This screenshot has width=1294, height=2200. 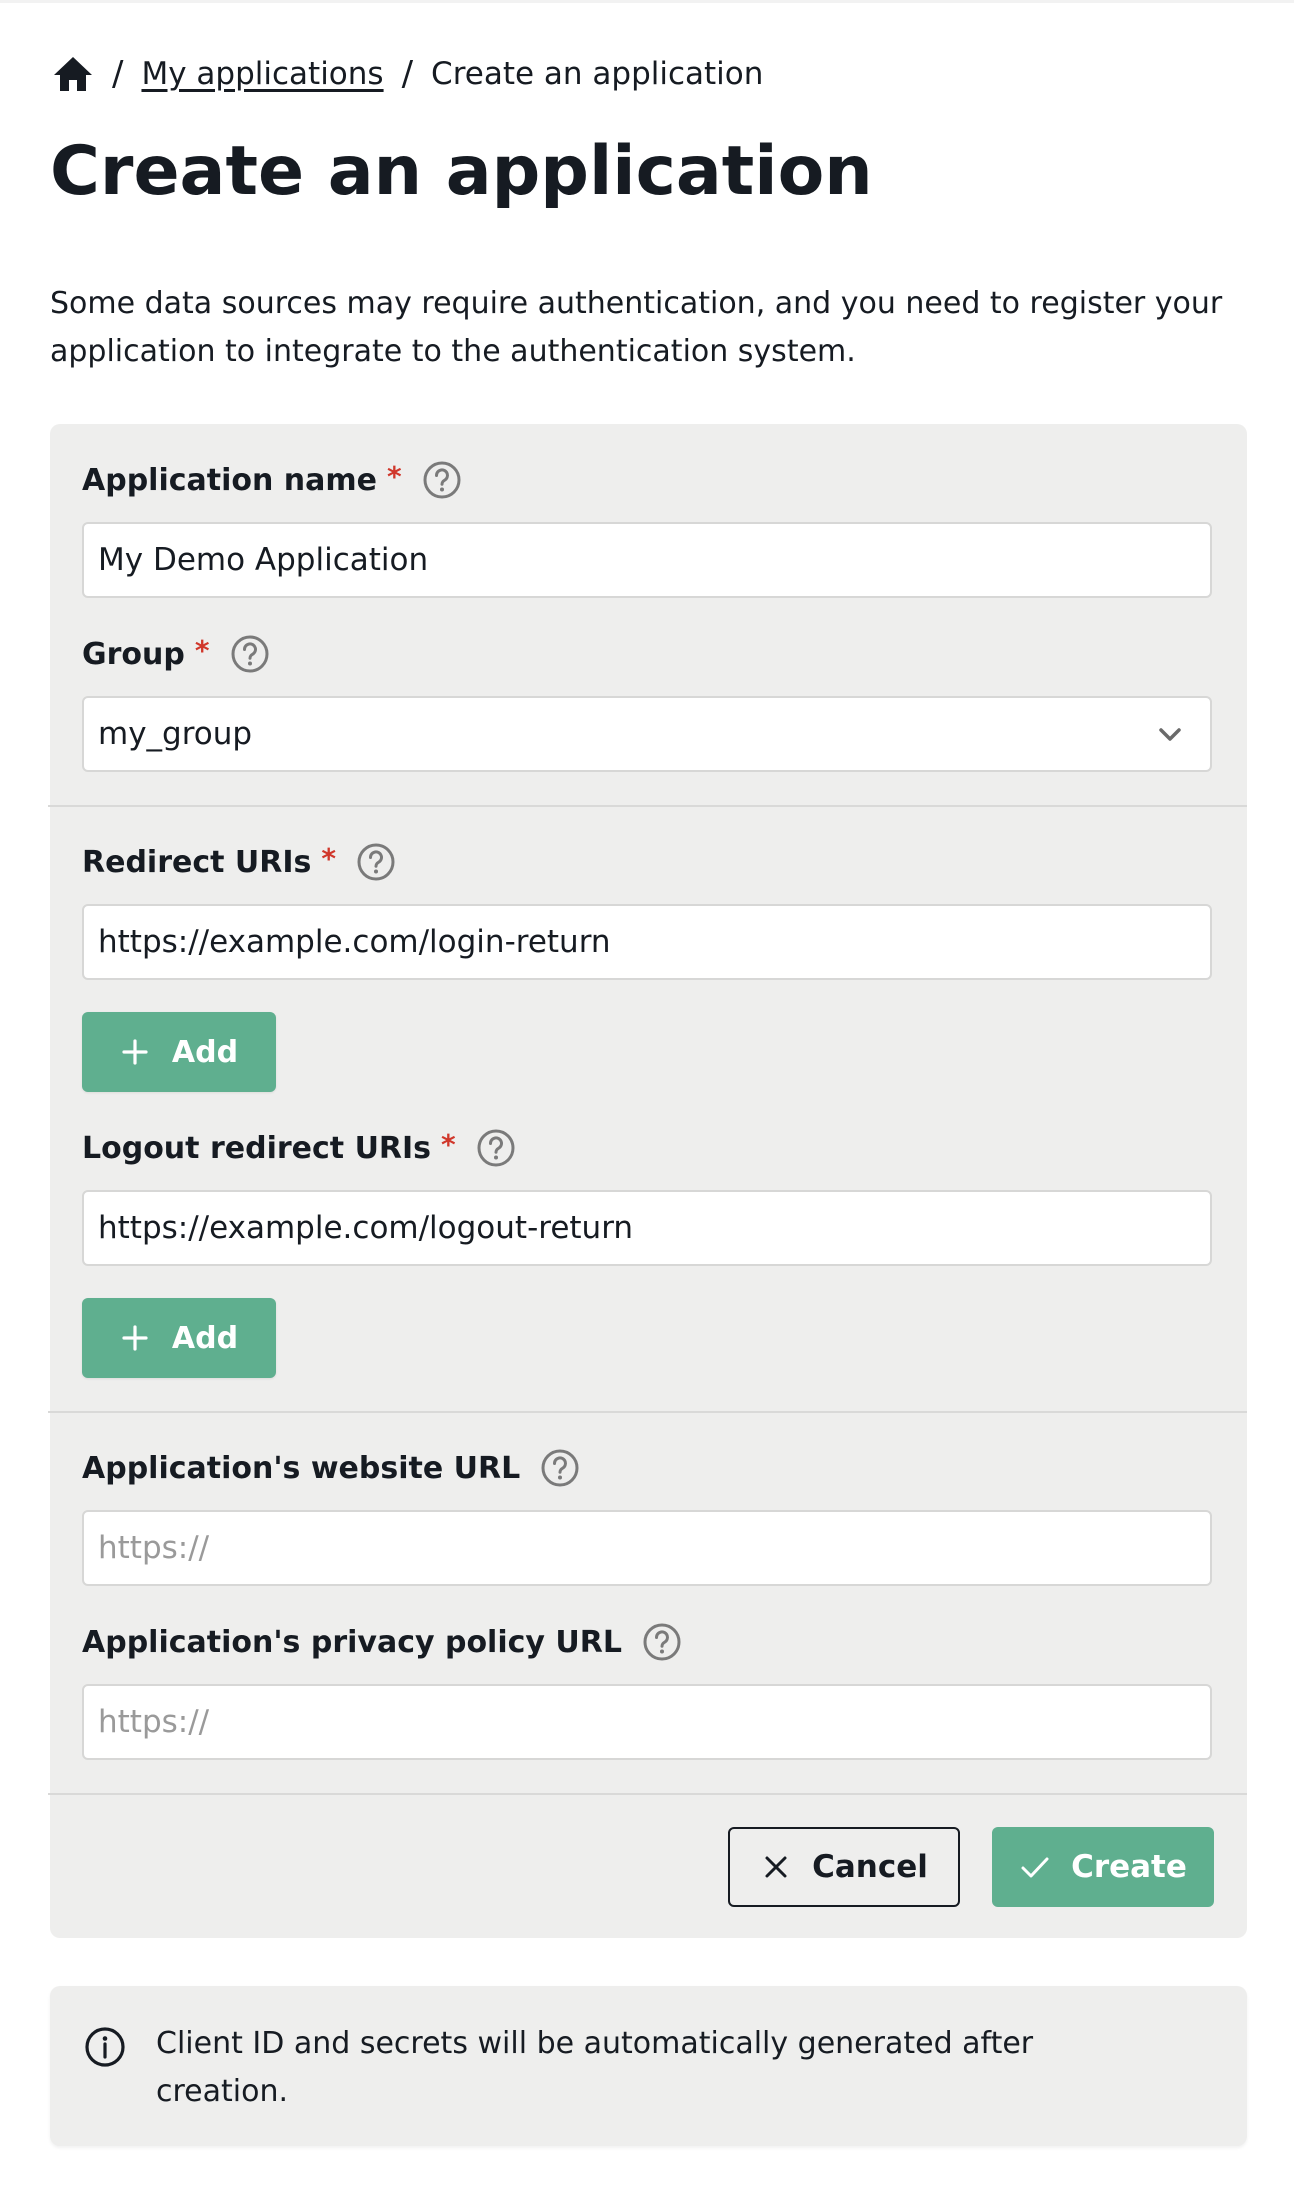 I want to click on info-icon, so click(x=105, y=2047).